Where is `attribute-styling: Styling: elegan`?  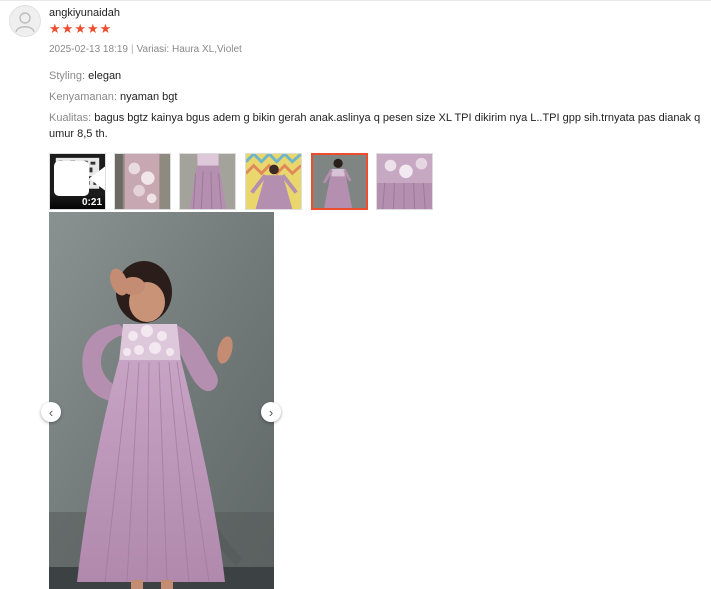 attribute-styling: Styling: elegan is located at coordinates (85, 76).